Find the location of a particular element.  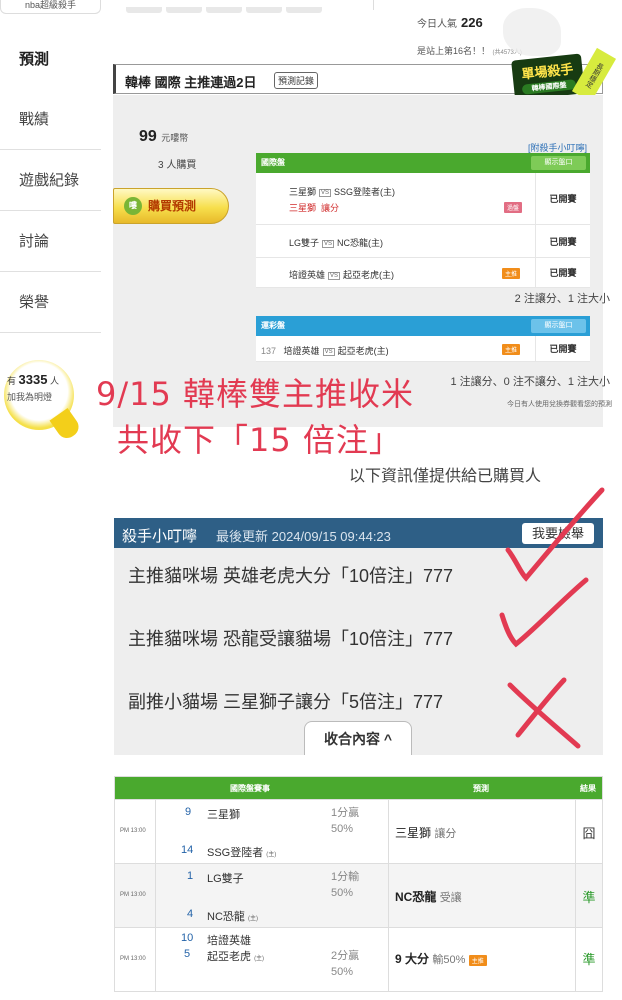

vs-icon: VS is located at coordinates (325, 192).